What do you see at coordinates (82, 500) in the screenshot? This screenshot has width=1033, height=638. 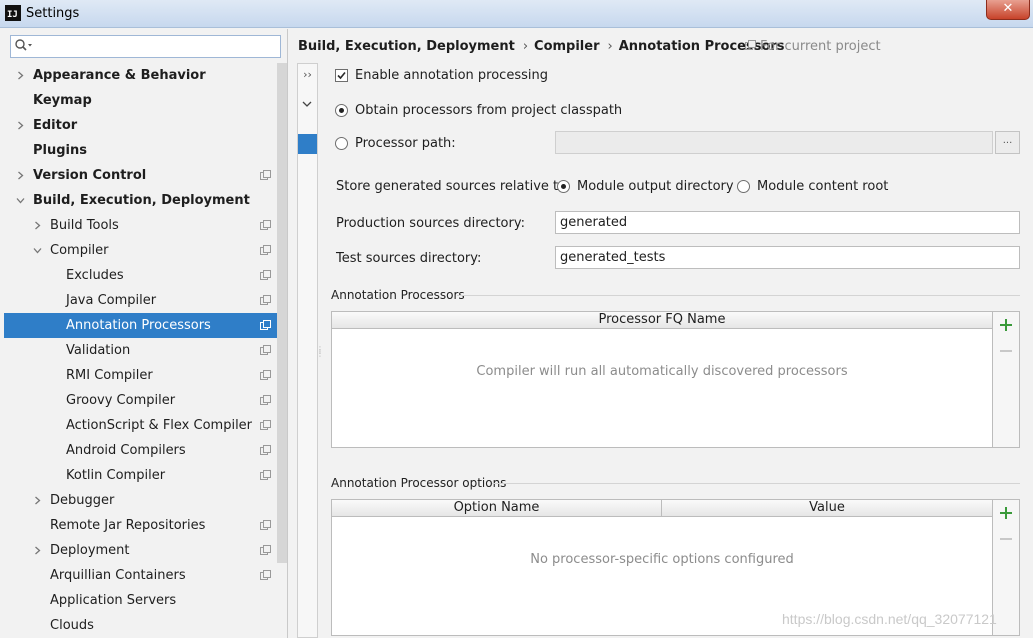 I see `sidebar-item-label: Debugger` at bounding box center [82, 500].